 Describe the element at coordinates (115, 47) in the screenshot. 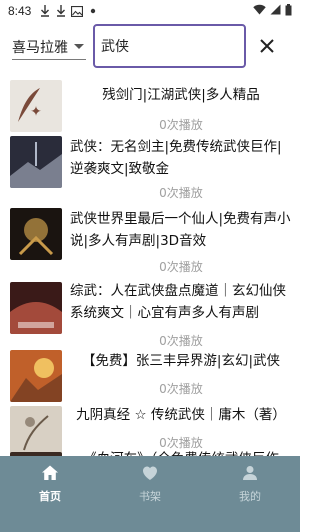

I see `search-input-value: 武侠` at that location.